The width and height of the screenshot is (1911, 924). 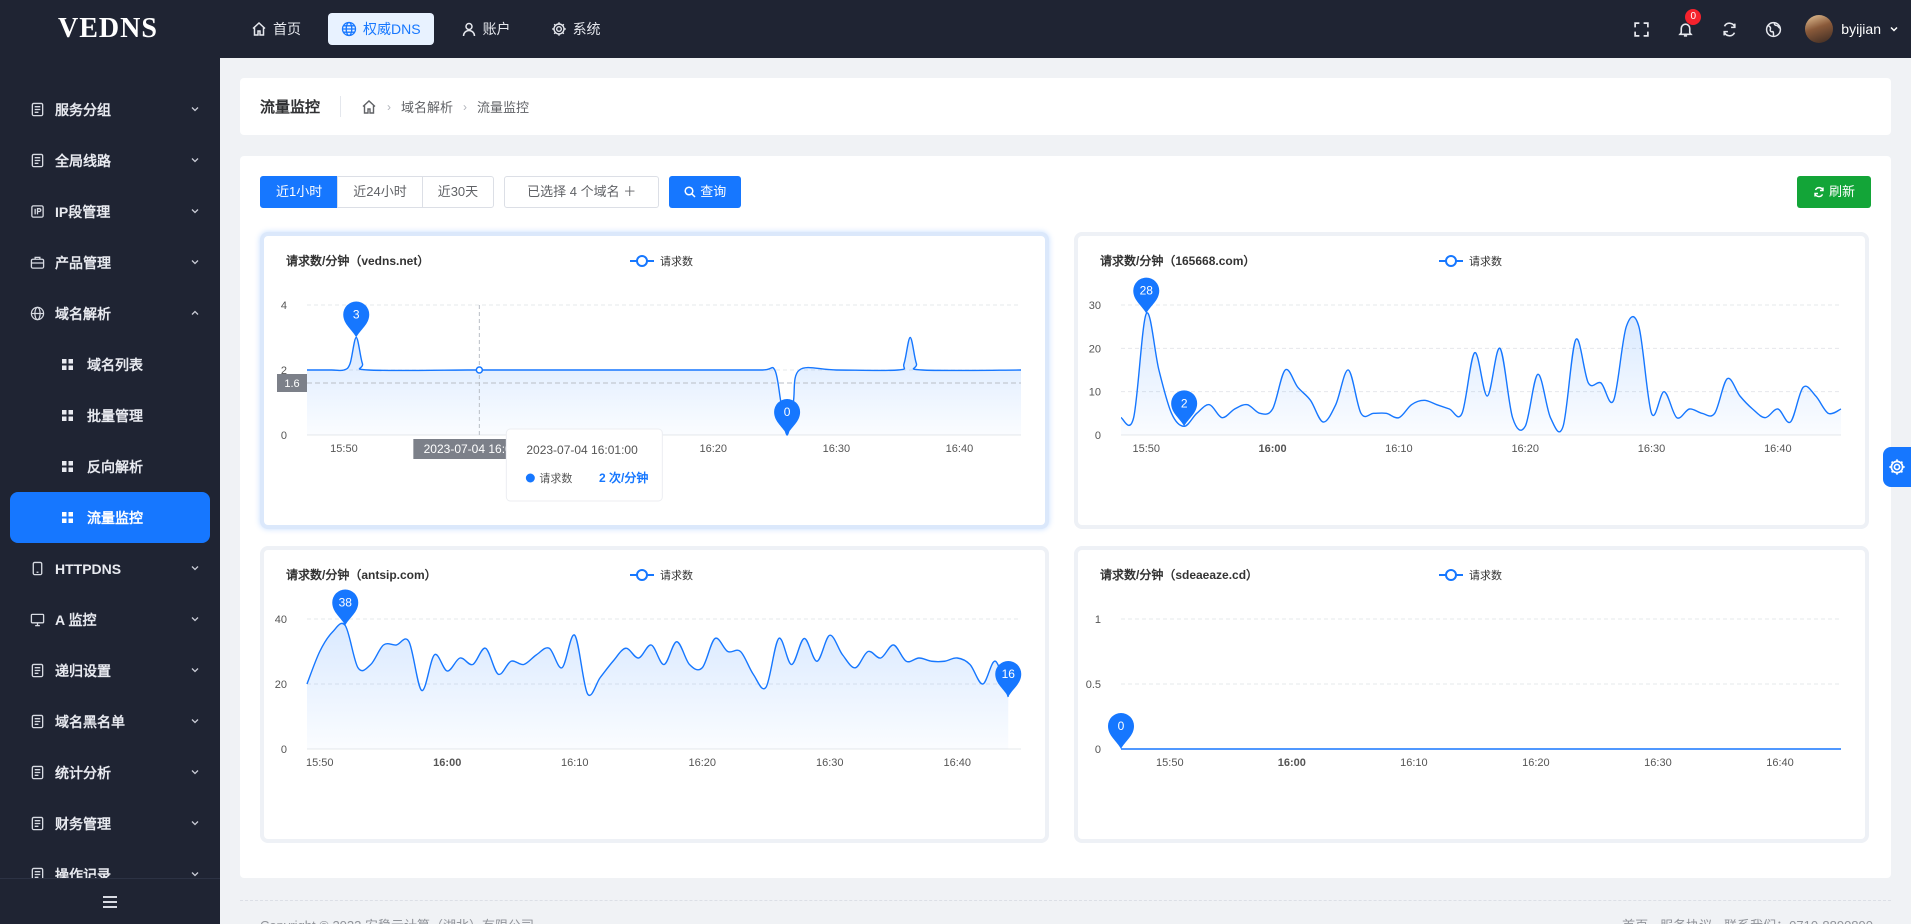 I want to click on sidebar-item-global-lines: 全局线路, so click(x=110, y=160).